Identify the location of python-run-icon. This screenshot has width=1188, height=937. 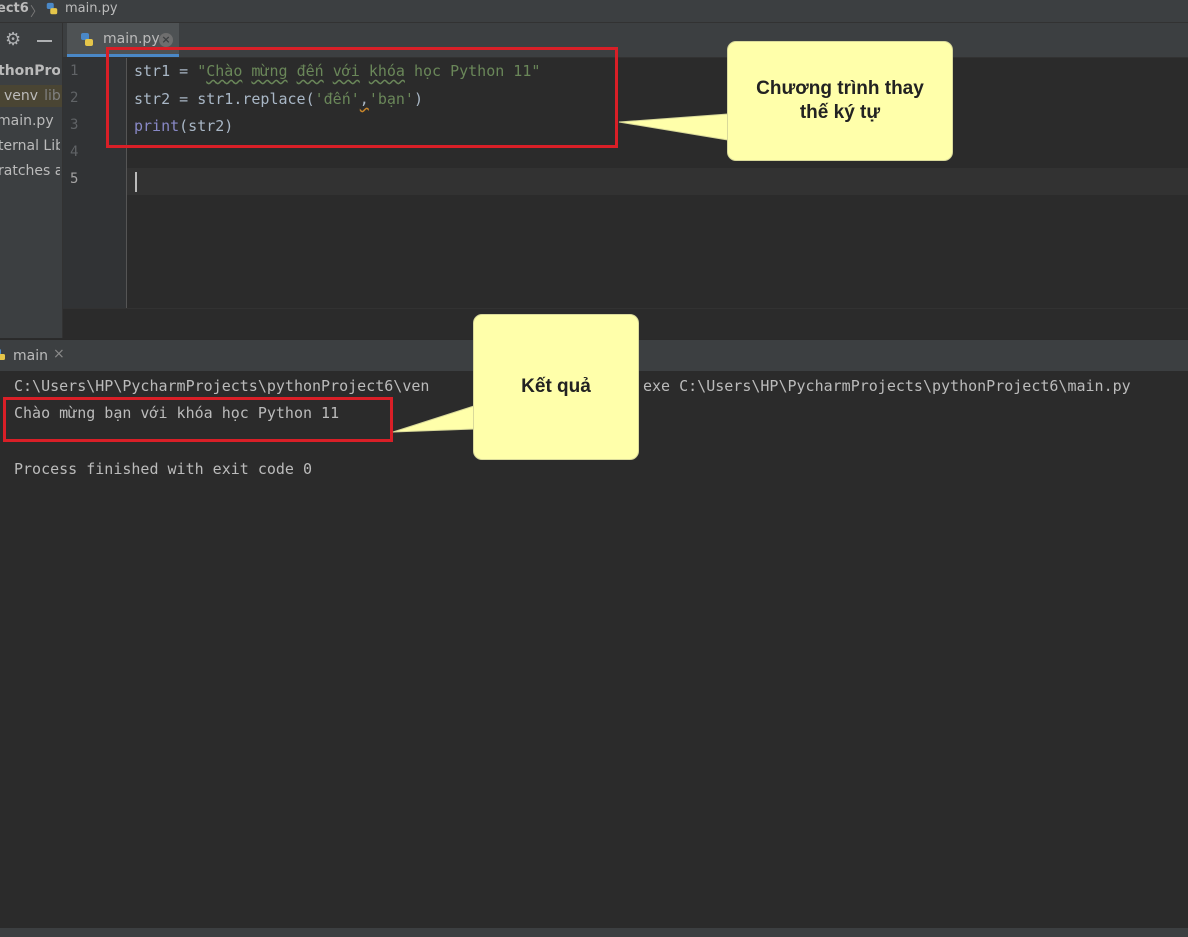
(2, 354).